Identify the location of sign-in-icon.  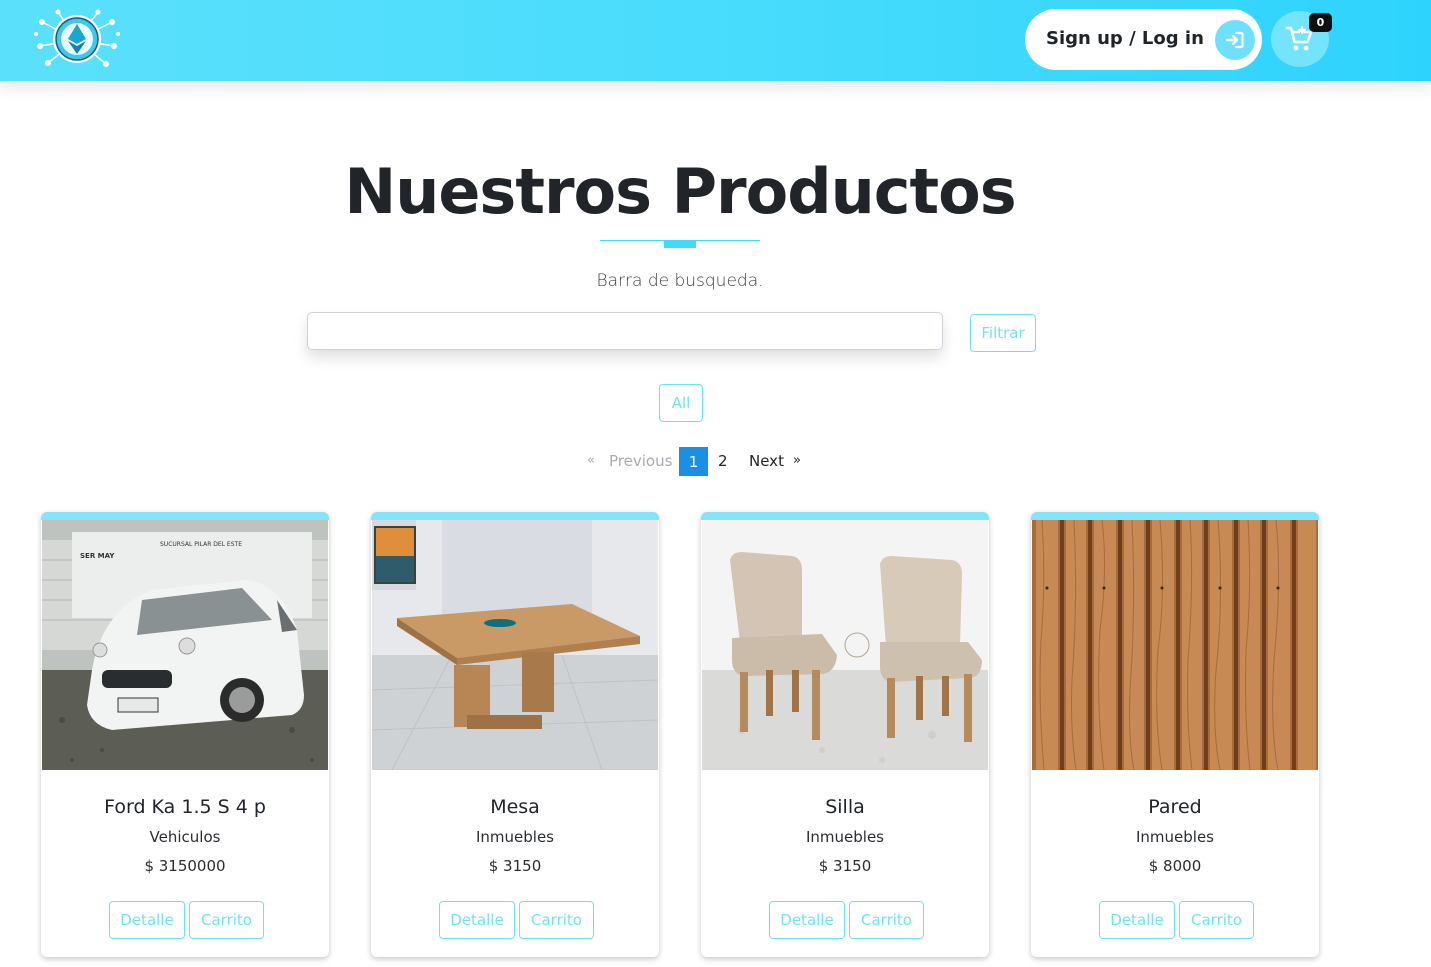
(1235, 40).